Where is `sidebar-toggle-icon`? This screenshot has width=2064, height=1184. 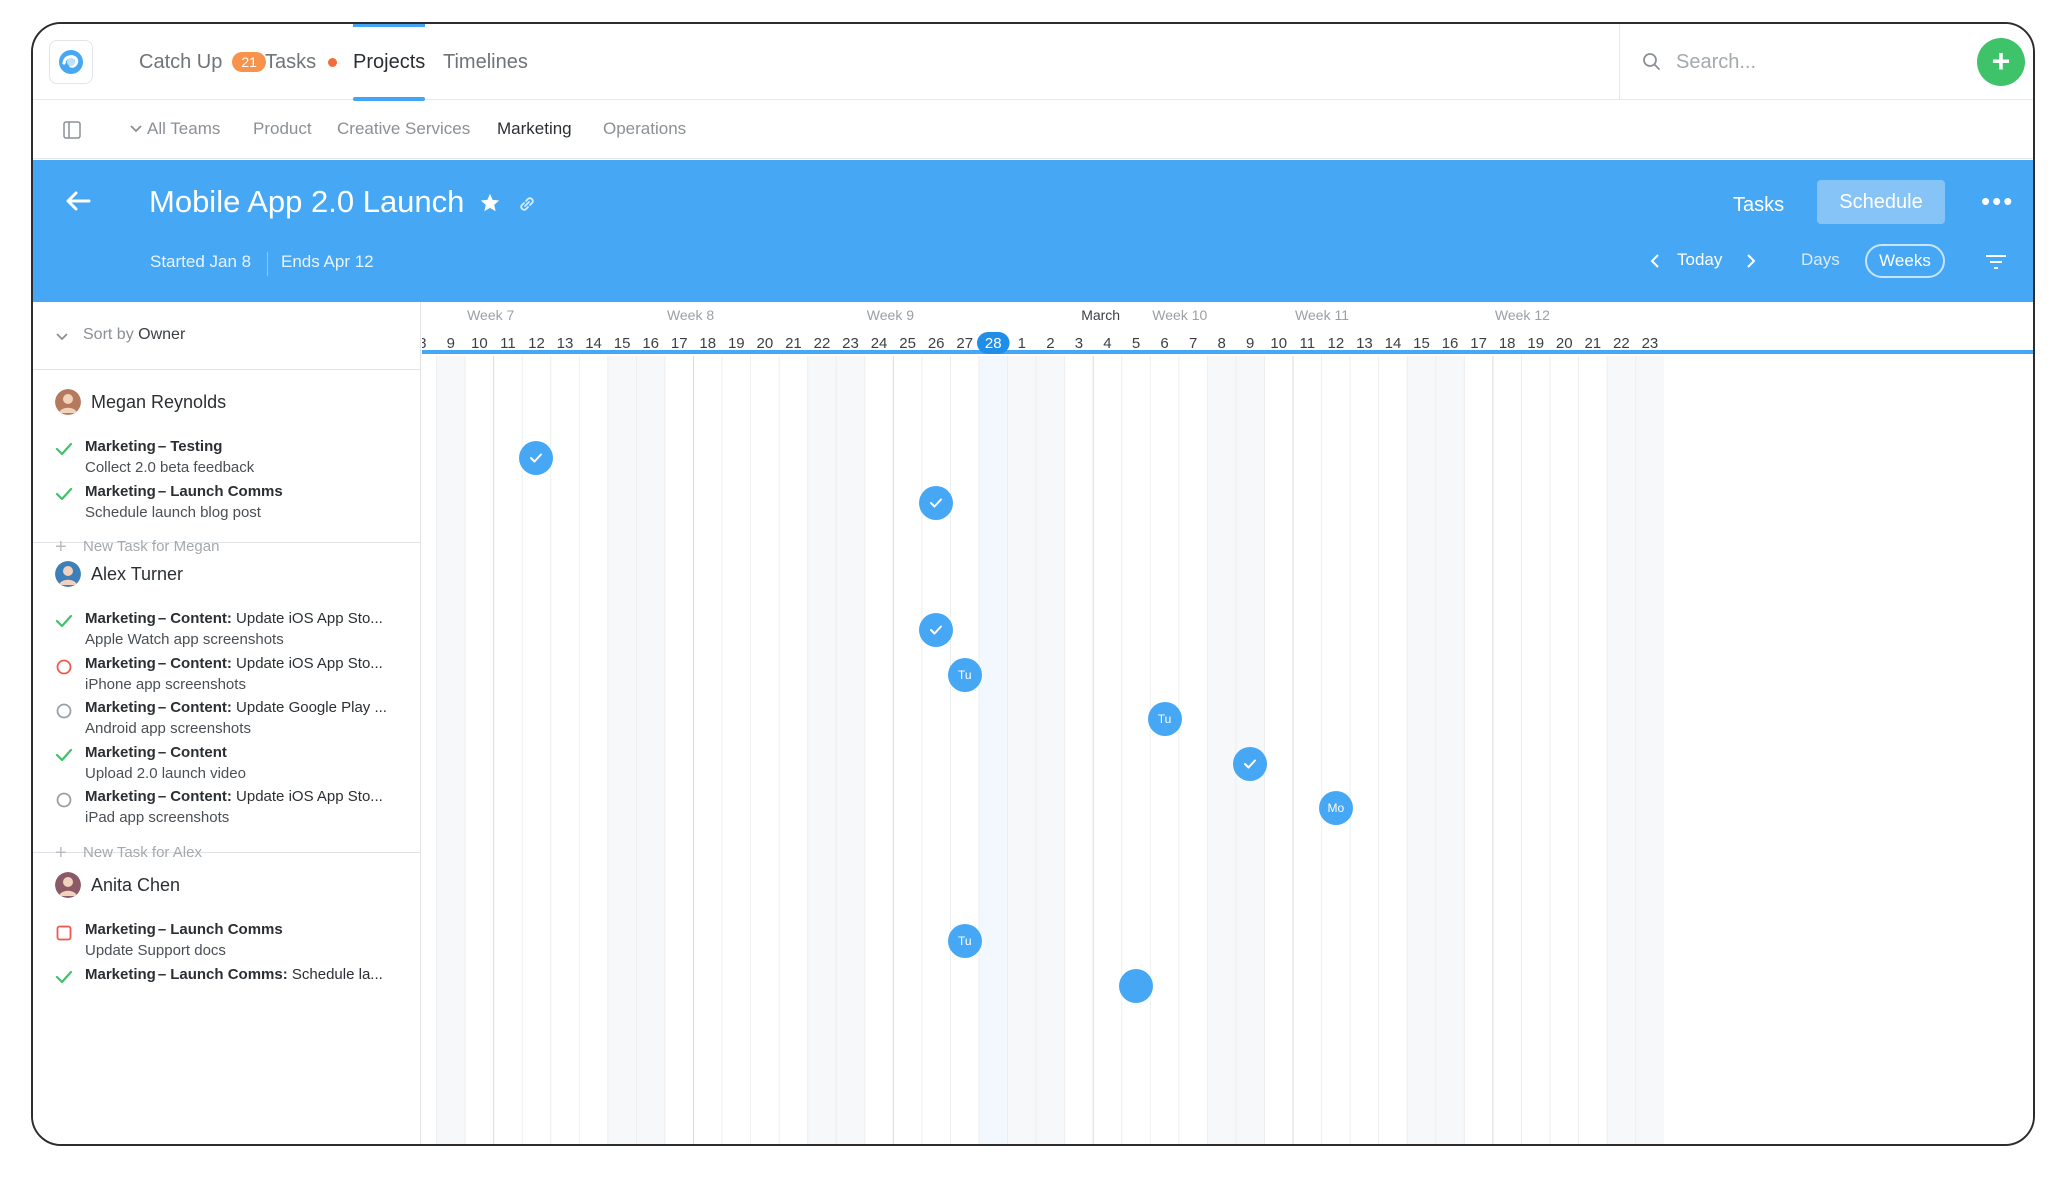 sidebar-toggle-icon is located at coordinates (72, 130).